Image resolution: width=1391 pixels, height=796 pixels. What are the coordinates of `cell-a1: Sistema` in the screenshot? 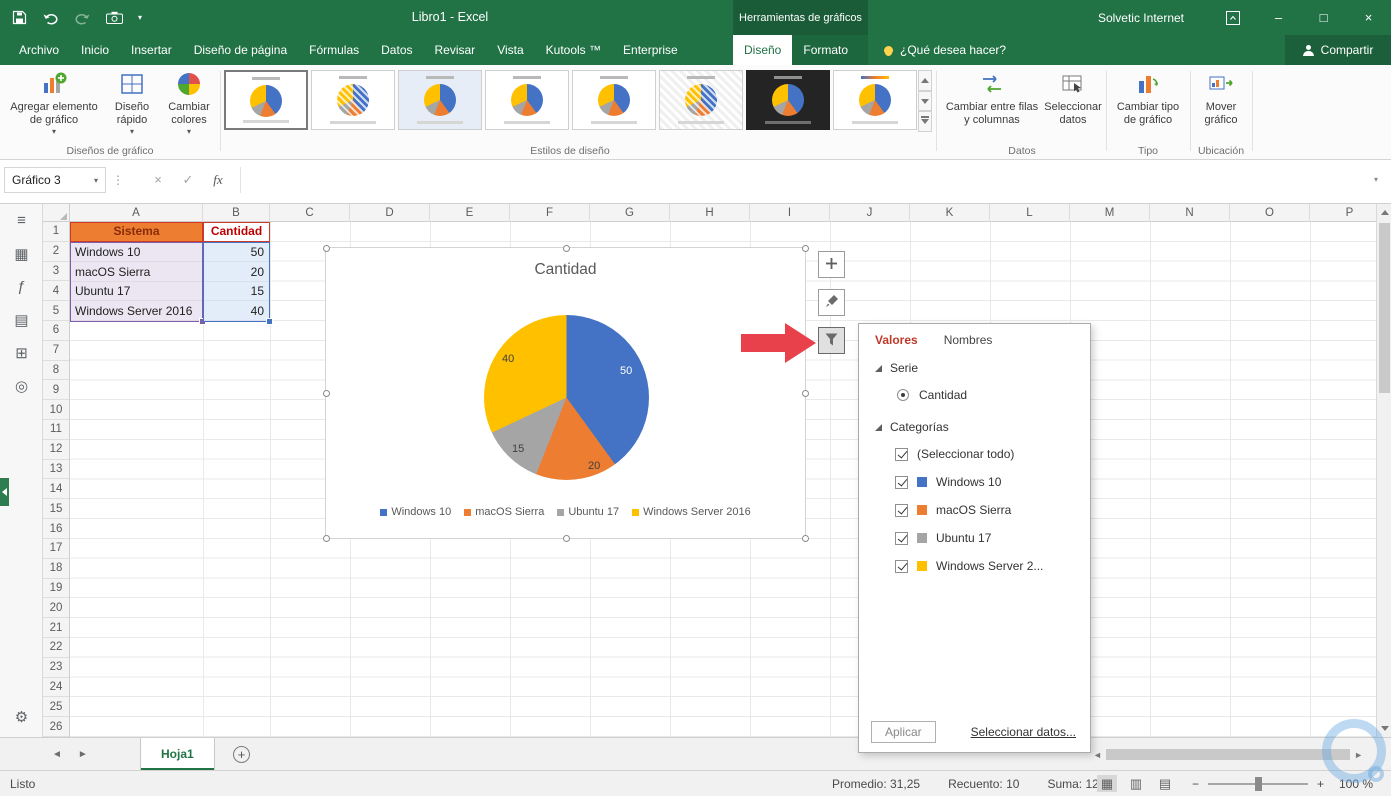 It's located at (136, 232).